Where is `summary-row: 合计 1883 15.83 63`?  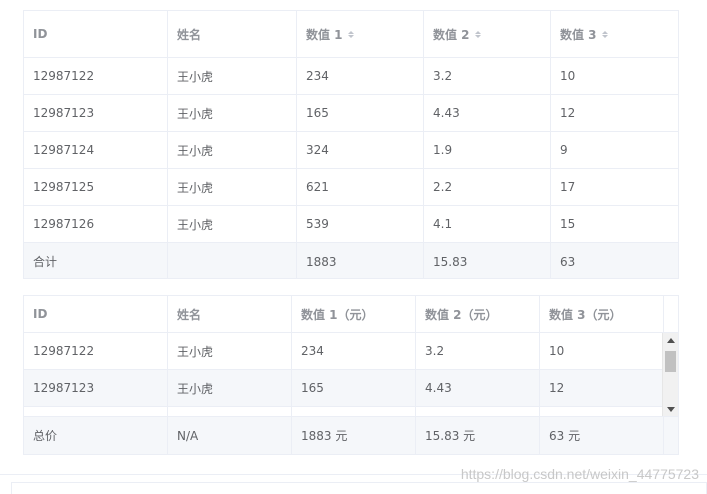
summary-row: 合计 1883 15.83 63 is located at coordinates (351, 260).